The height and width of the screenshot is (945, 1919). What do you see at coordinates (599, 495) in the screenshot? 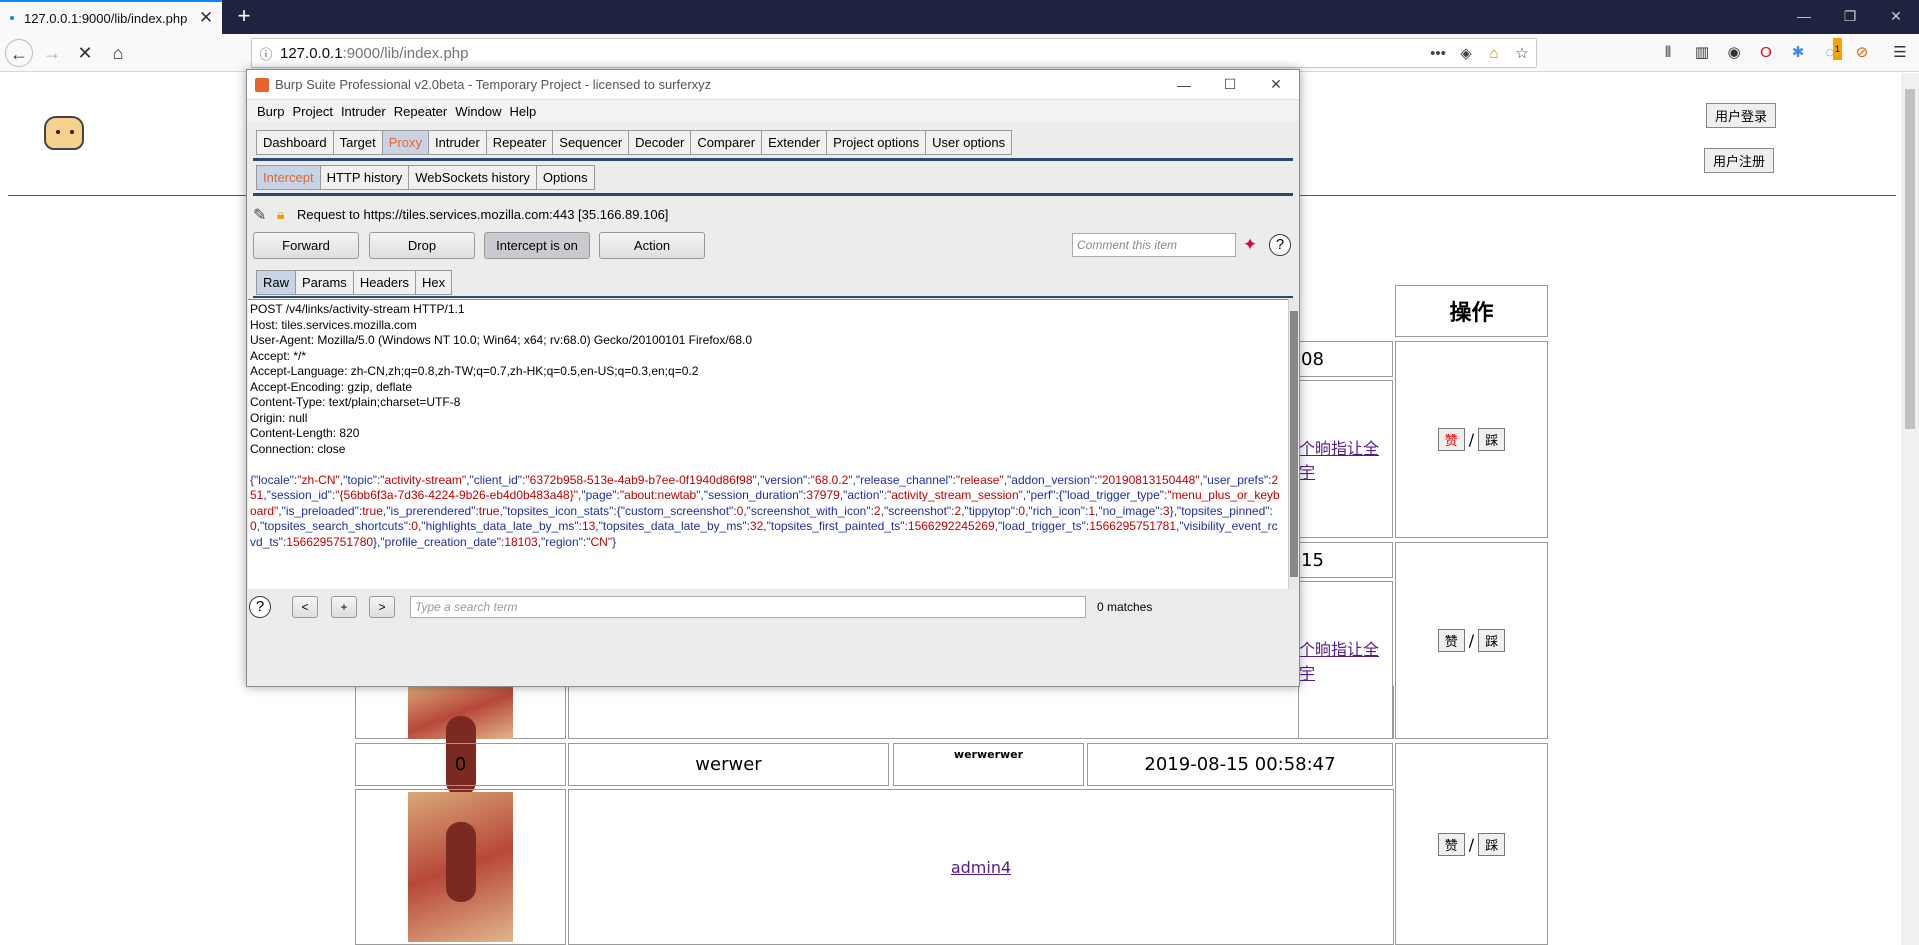
I see `json-key: ,"page":` at bounding box center [599, 495].